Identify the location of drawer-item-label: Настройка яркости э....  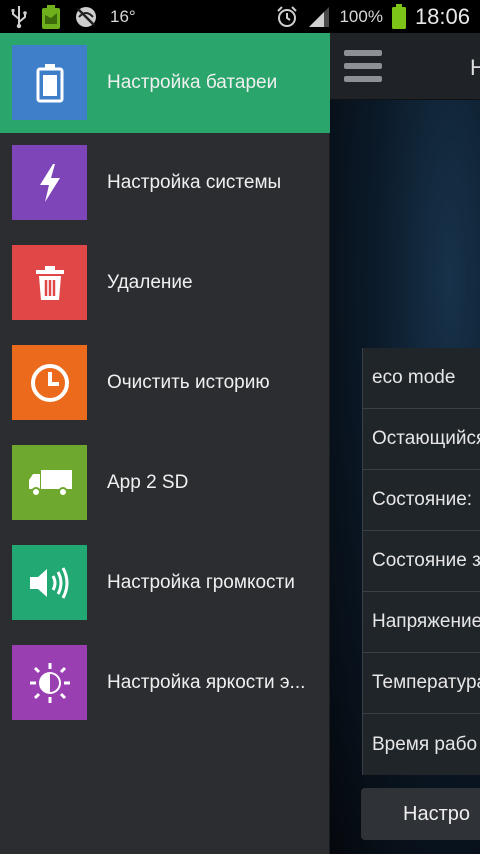
(206, 682).